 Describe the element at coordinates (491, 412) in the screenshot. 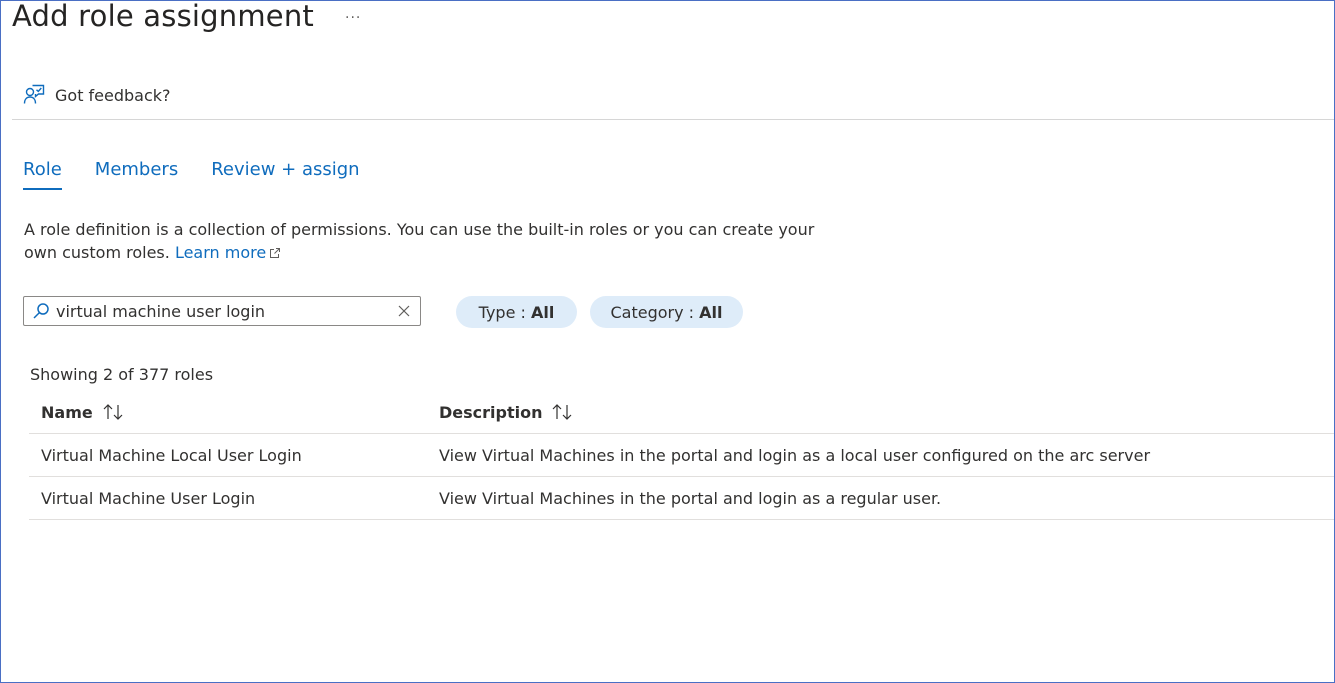

I see `column-header-description-label: Description` at that location.